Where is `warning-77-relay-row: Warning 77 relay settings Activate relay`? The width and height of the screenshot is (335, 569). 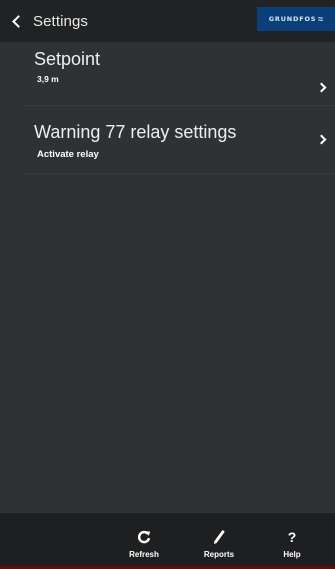 warning-77-relay-row: Warning 77 relay settings Activate relay is located at coordinates (180, 140).